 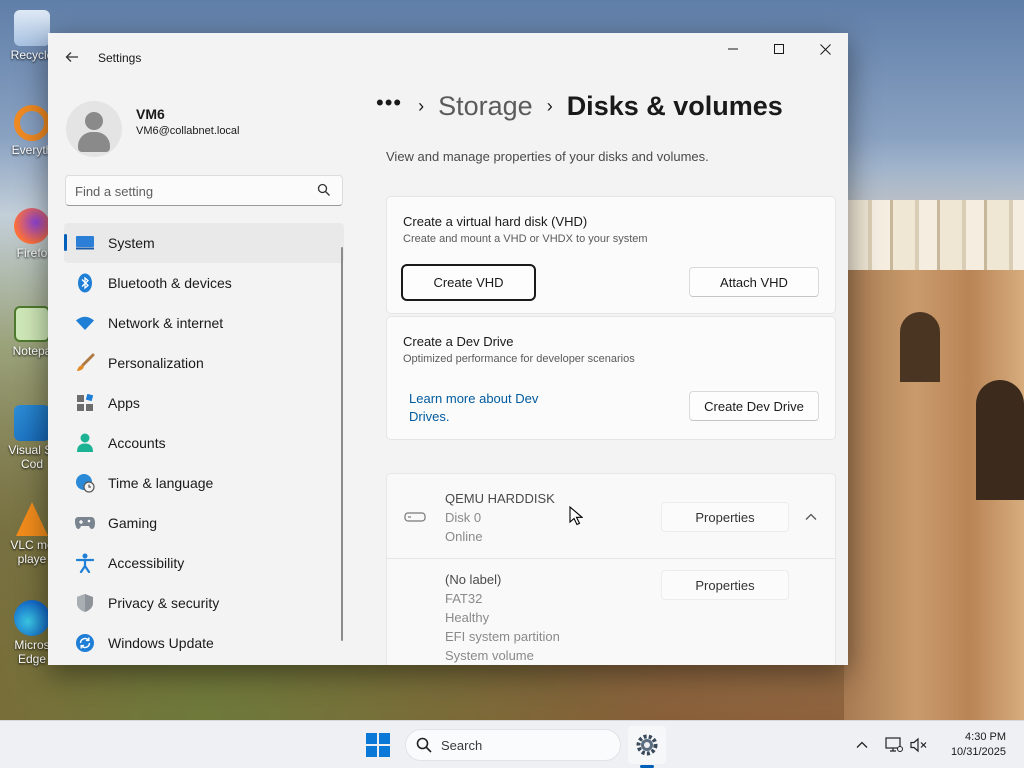 I want to click on back-arrow-icon, so click(x=71, y=57).